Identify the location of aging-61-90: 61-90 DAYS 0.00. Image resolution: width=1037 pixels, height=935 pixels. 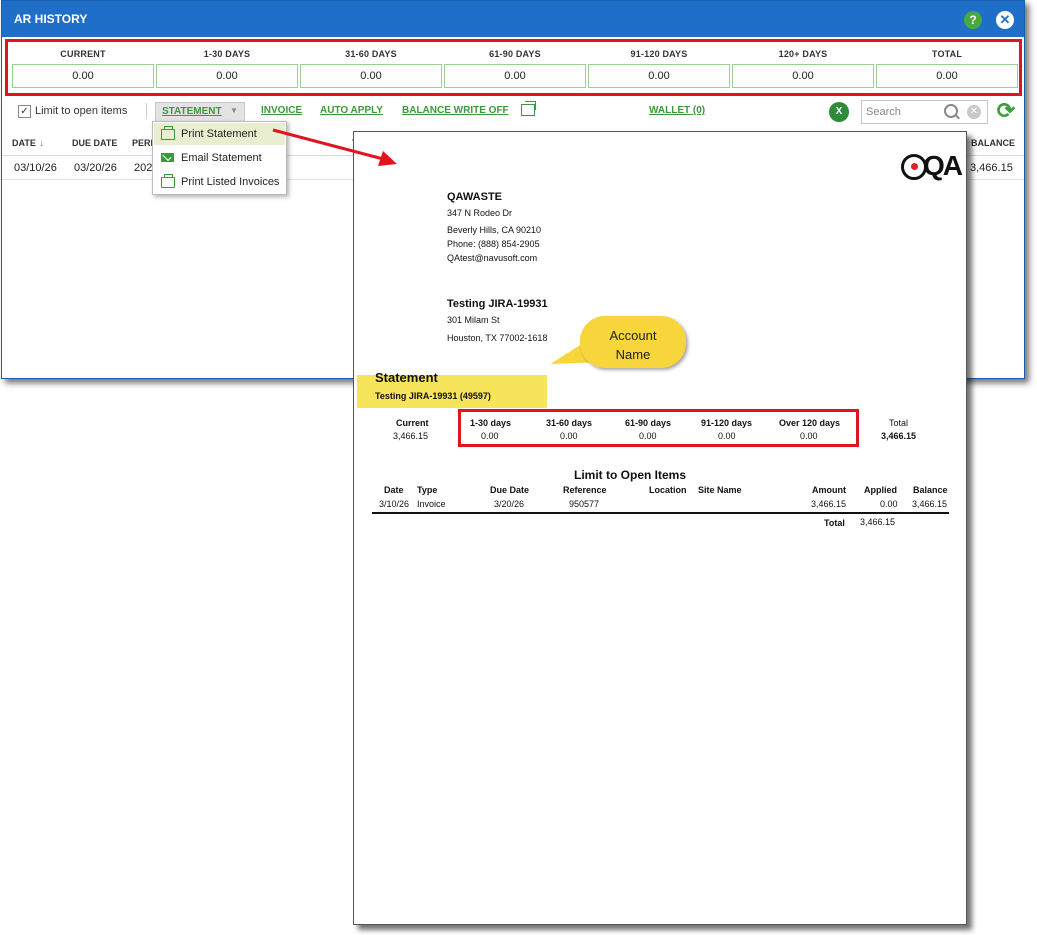
(515, 67).